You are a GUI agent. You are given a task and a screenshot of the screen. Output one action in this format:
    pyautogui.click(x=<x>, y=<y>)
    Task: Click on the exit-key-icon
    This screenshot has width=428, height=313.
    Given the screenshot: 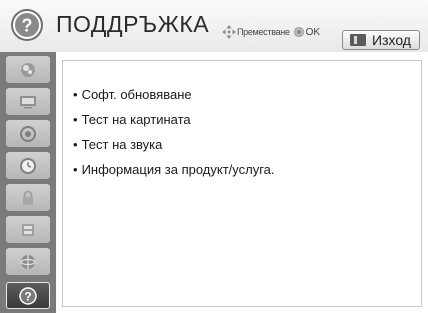 What is the action you would take?
    pyautogui.click(x=358, y=40)
    